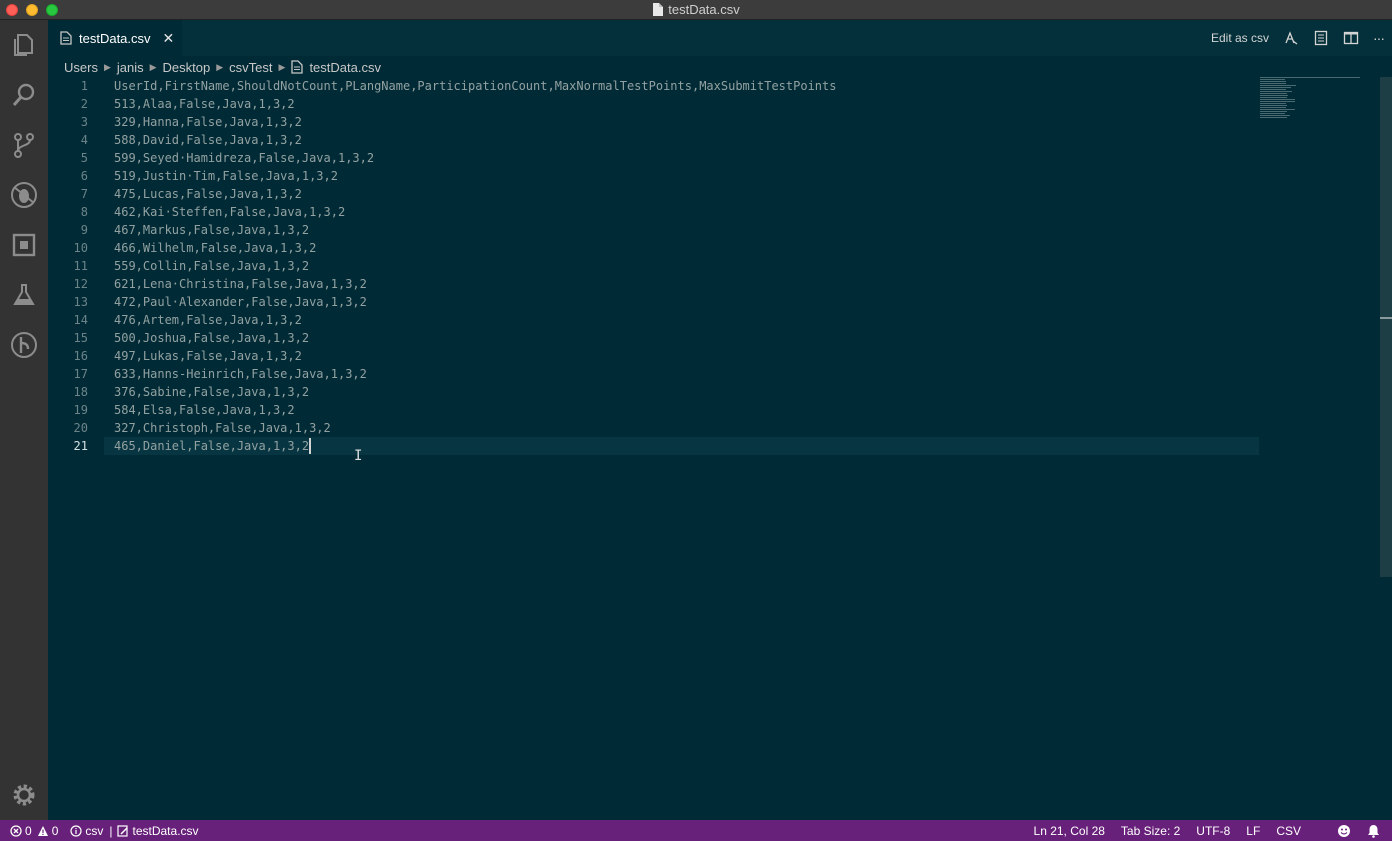 This screenshot has width=1392, height=841. I want to click on breadcrumb-item-file: testData.csv, so click(345, 67).